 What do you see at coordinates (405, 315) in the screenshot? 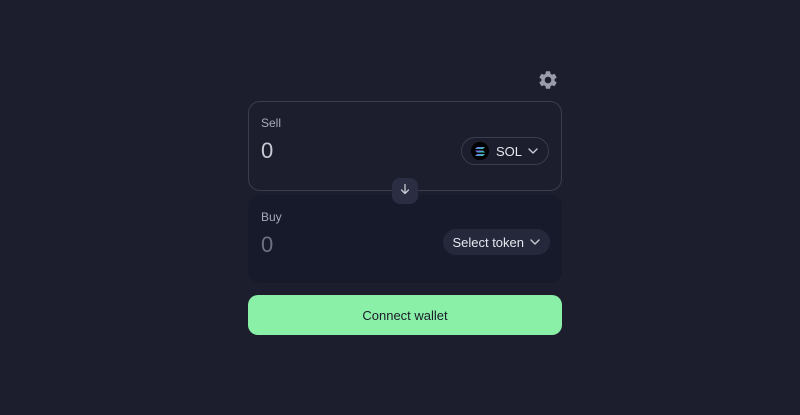
I see `connect-wallet-button: Connect wallet` at bounding box center [405, 315].